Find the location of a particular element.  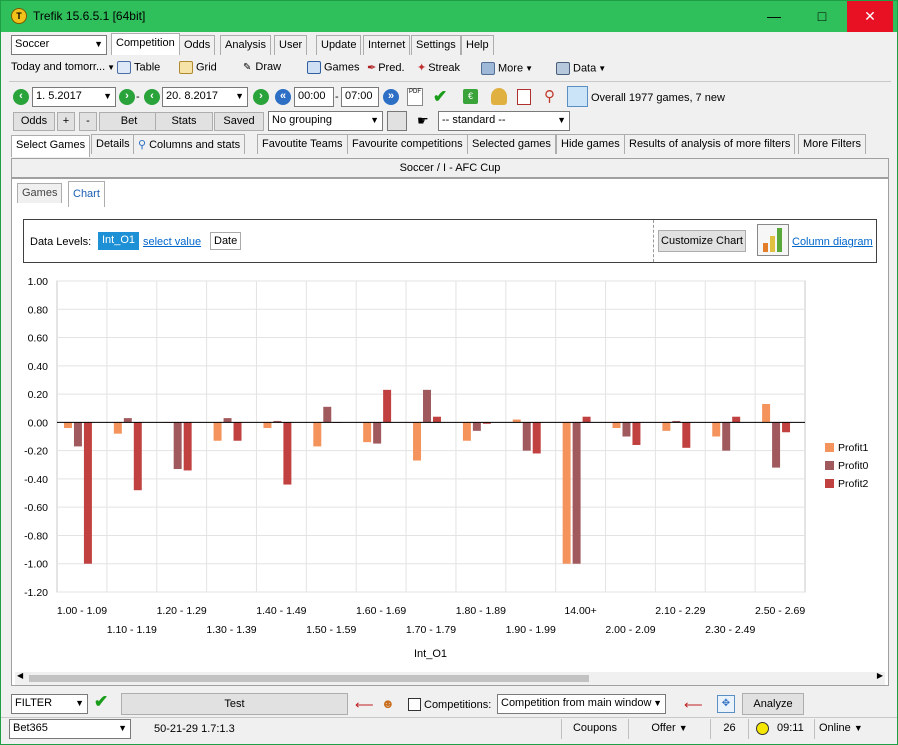

legend-label: Profit2 is located at coordinates (853, 484).